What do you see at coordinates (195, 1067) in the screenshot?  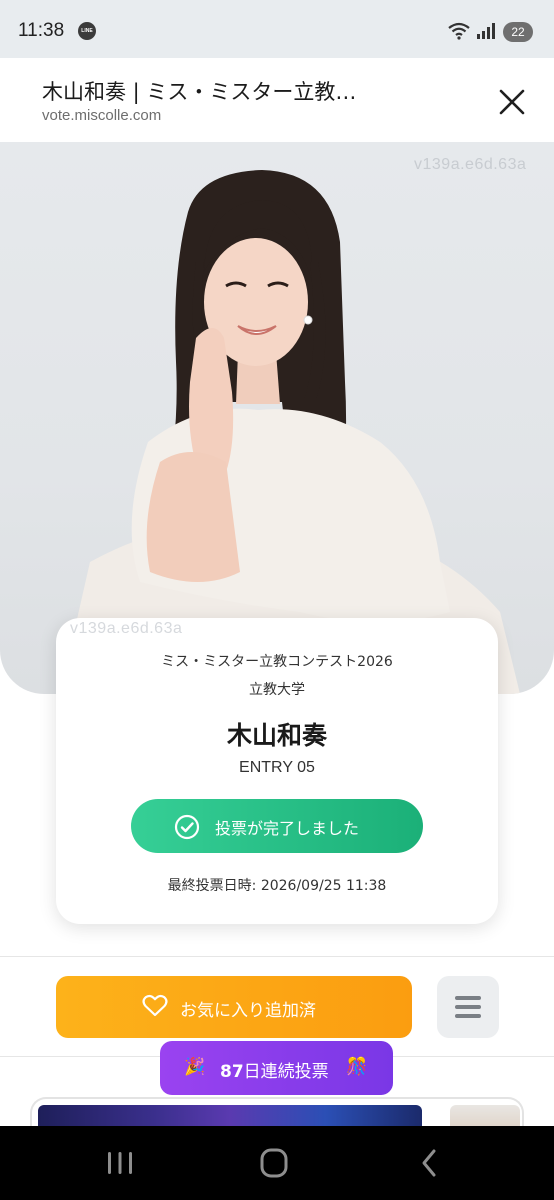 I see `party-popper-icon: 🎉` at bounding box center [195, 1067].